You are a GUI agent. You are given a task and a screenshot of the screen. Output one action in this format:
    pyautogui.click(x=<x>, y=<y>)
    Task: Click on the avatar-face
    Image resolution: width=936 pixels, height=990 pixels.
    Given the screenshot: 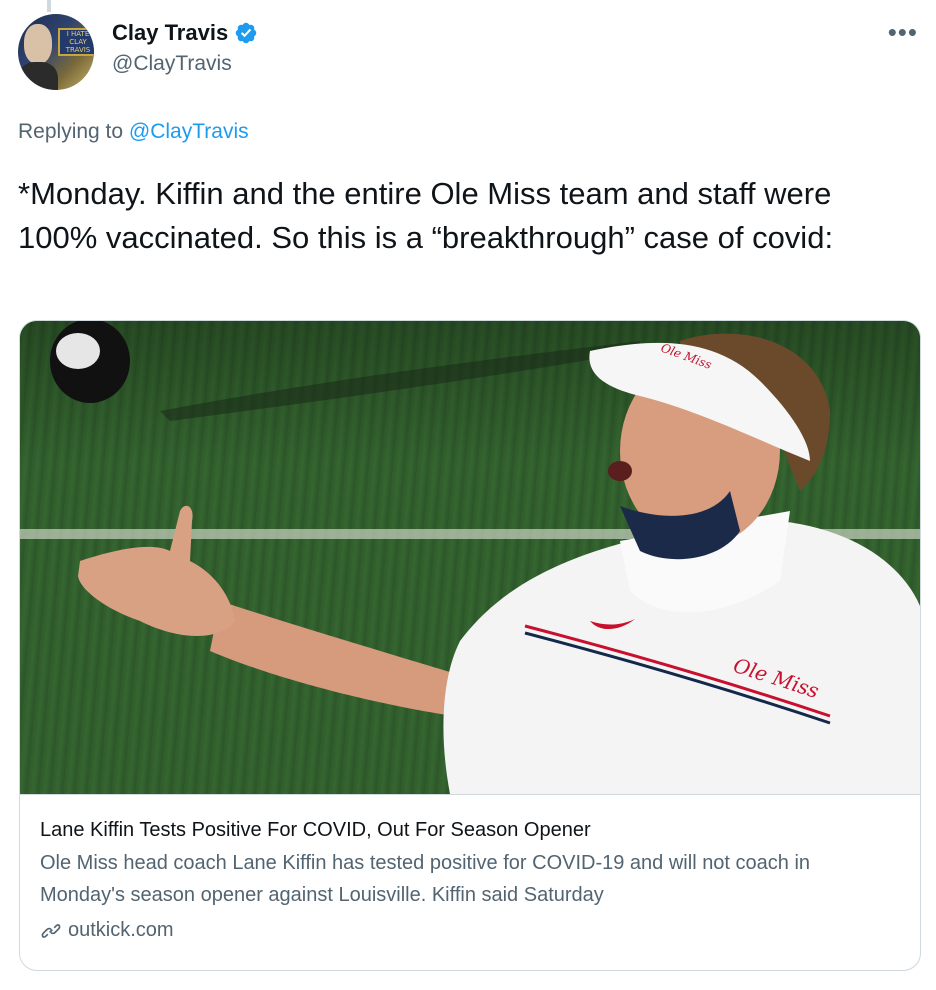 What is the action you would take?
    pyautogui.click(x=38, y=44)
    